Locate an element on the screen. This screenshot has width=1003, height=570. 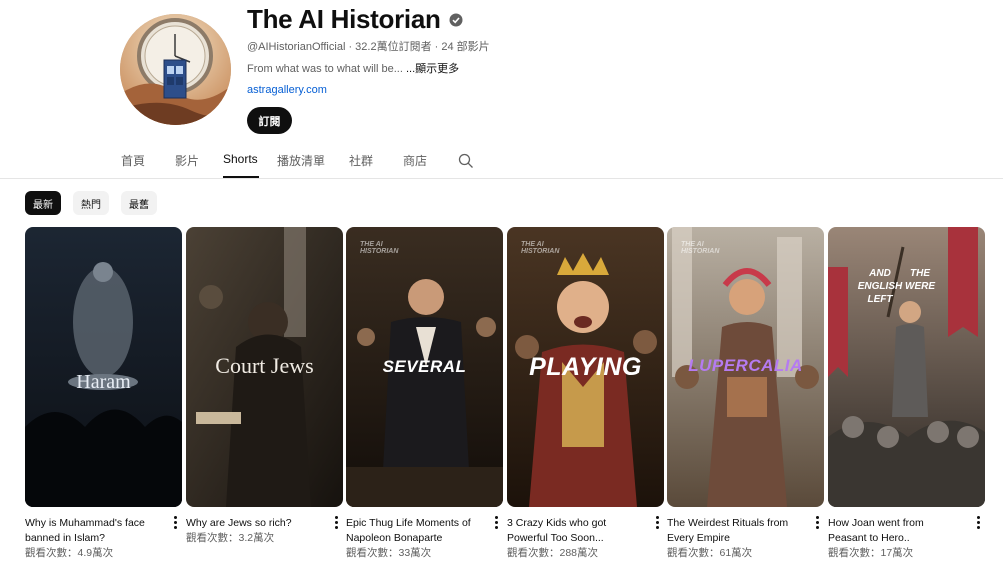
short-thumbnail: THE AI HISTORIAN SEVERAL is located at coordinates (424, 367).